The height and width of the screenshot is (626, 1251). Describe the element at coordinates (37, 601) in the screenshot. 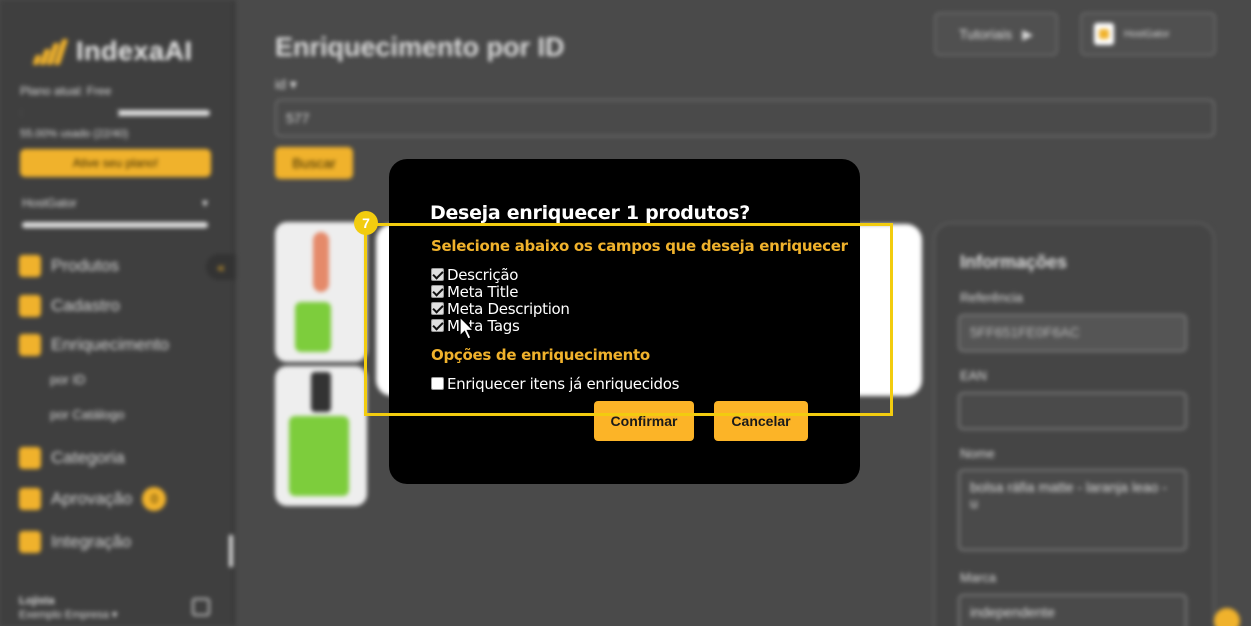

I see `user-name: Lojista` at that location.